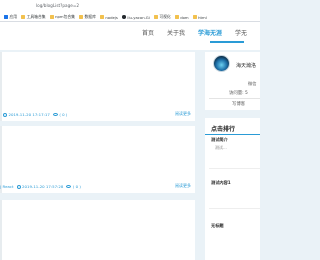  What do you see at coordinates (221, 183) in the screenshot?
I see `ranking-item: 测试内容1` at bounding box center [221, 183].